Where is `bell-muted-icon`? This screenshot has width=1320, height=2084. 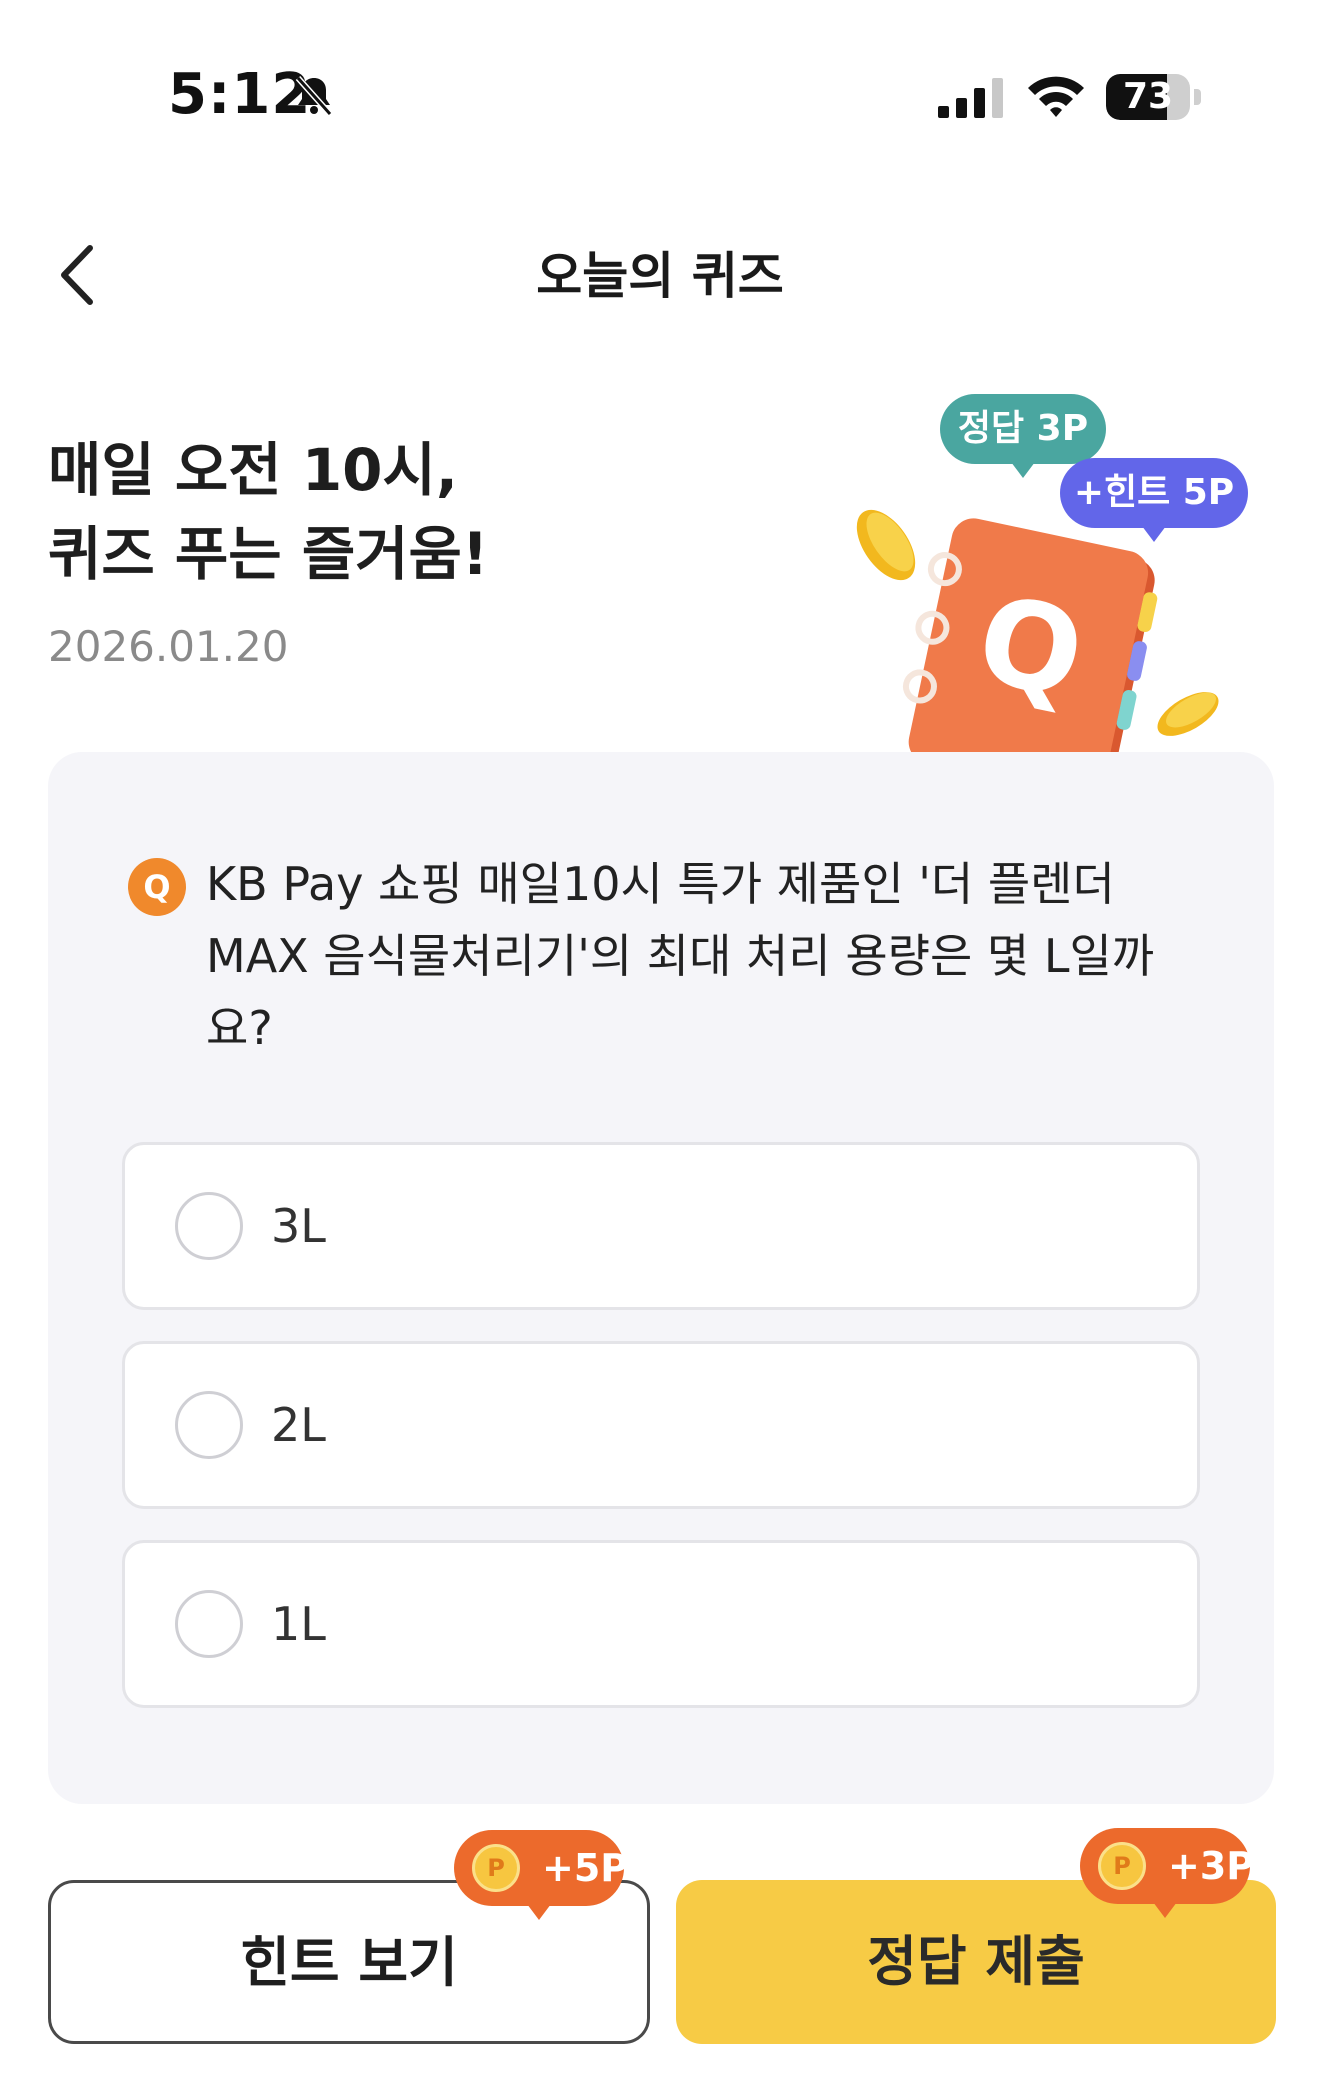
bell-muted-icon is located at coordinates (314, 96).